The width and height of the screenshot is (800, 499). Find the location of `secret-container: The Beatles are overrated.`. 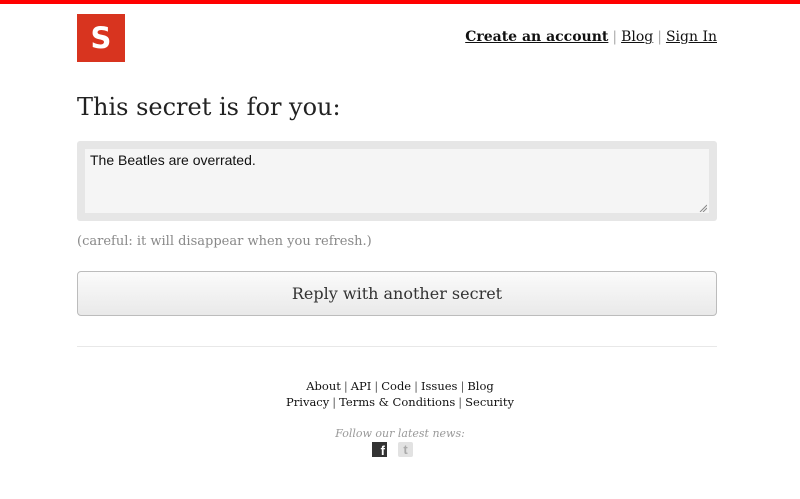

secret-container: The Beatles are overrated. is located at coordinates (397, 181).